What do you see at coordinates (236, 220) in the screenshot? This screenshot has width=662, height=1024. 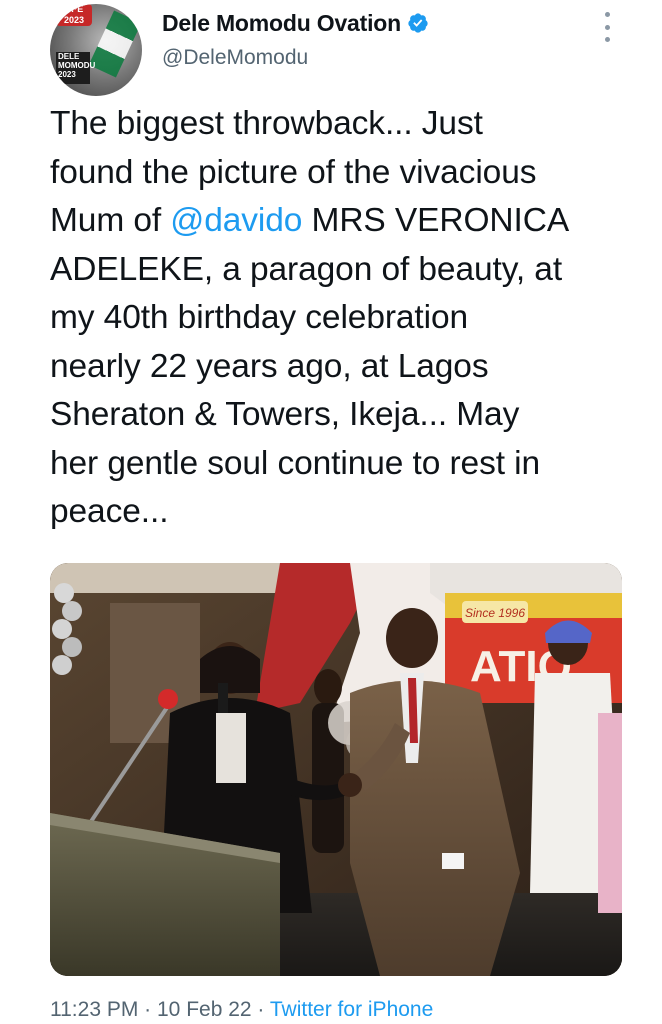 I see `mention-link: @davido` at bounding box center [236, 220].